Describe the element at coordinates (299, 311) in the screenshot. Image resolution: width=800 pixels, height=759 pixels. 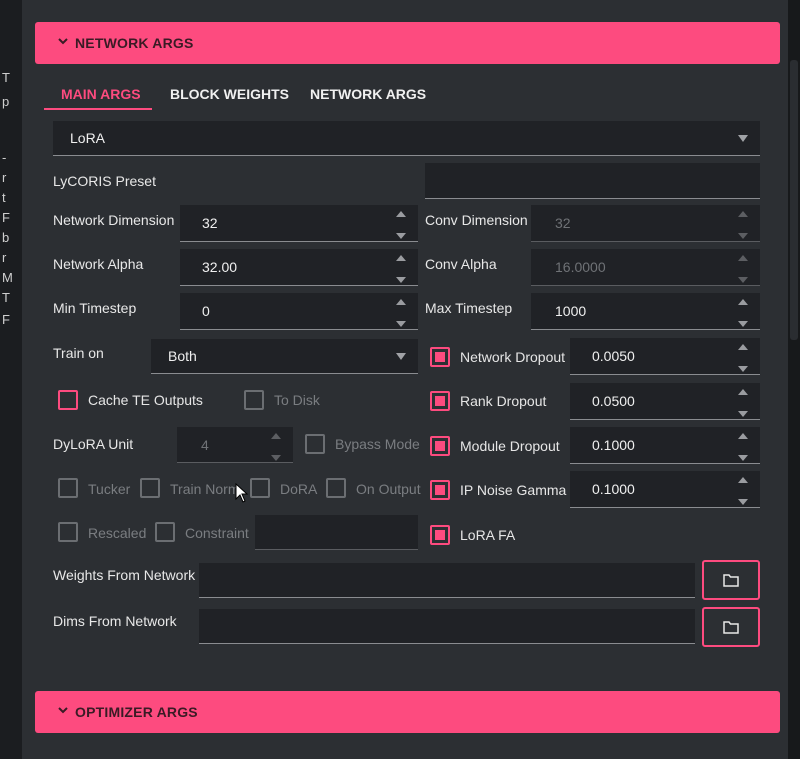
I see `min-timestep-input: 0` at that location.